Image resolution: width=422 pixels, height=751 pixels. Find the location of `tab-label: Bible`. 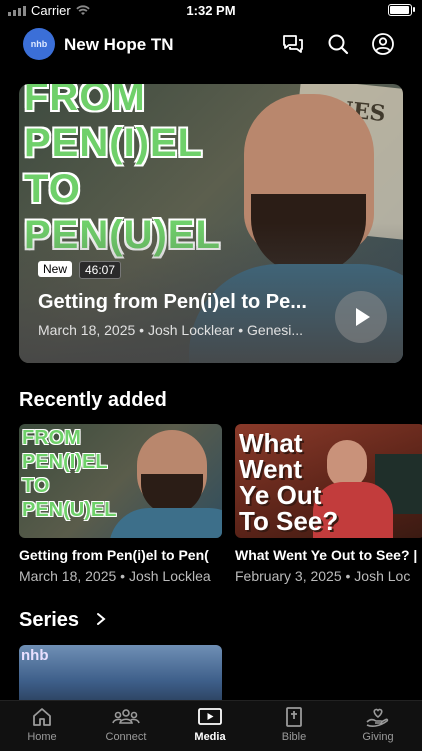

tab-label: Bible is located at coordinates (294, 737).